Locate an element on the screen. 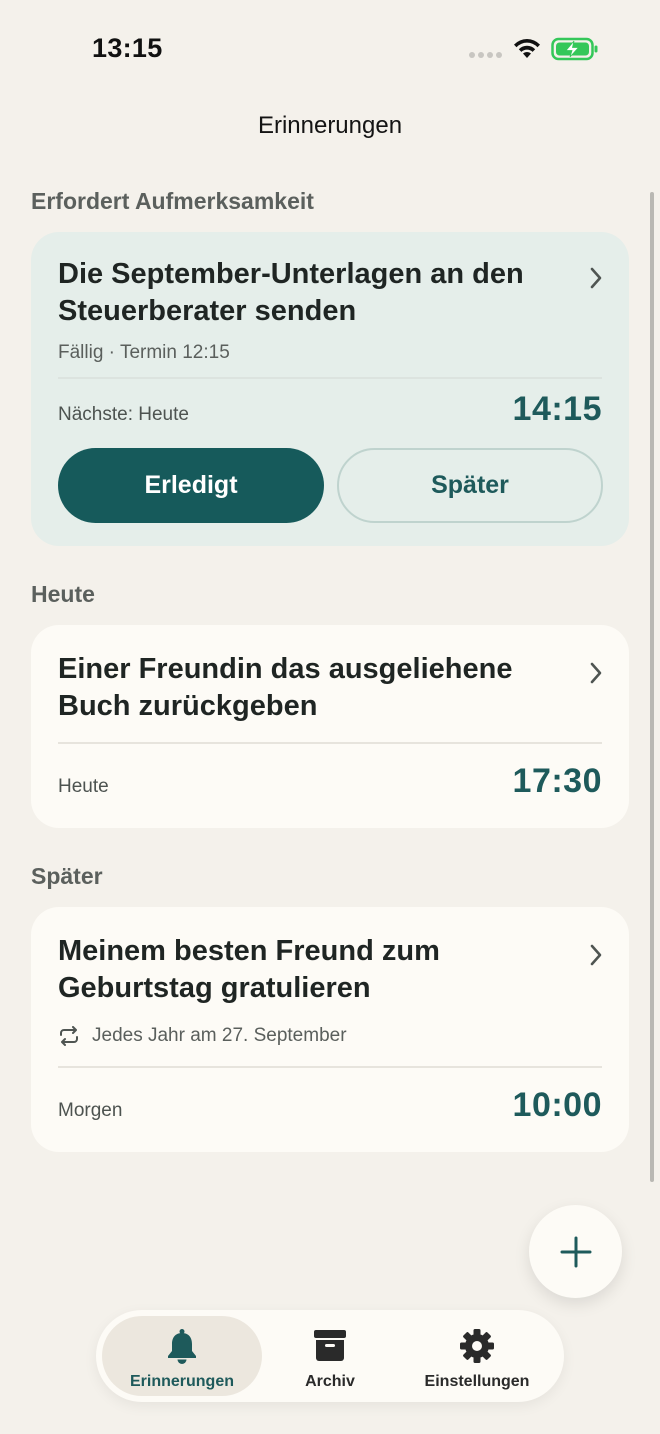 The image size is (660, 1434). plus-icon is located at coordinates (575, 1251).